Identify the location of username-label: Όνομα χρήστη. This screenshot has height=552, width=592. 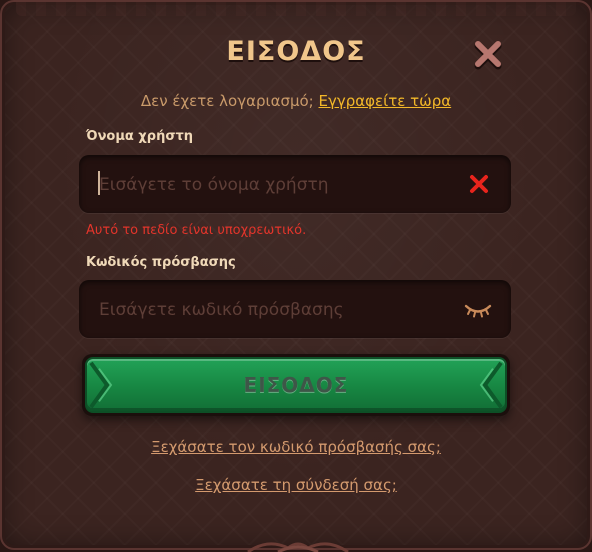
(140, 136).